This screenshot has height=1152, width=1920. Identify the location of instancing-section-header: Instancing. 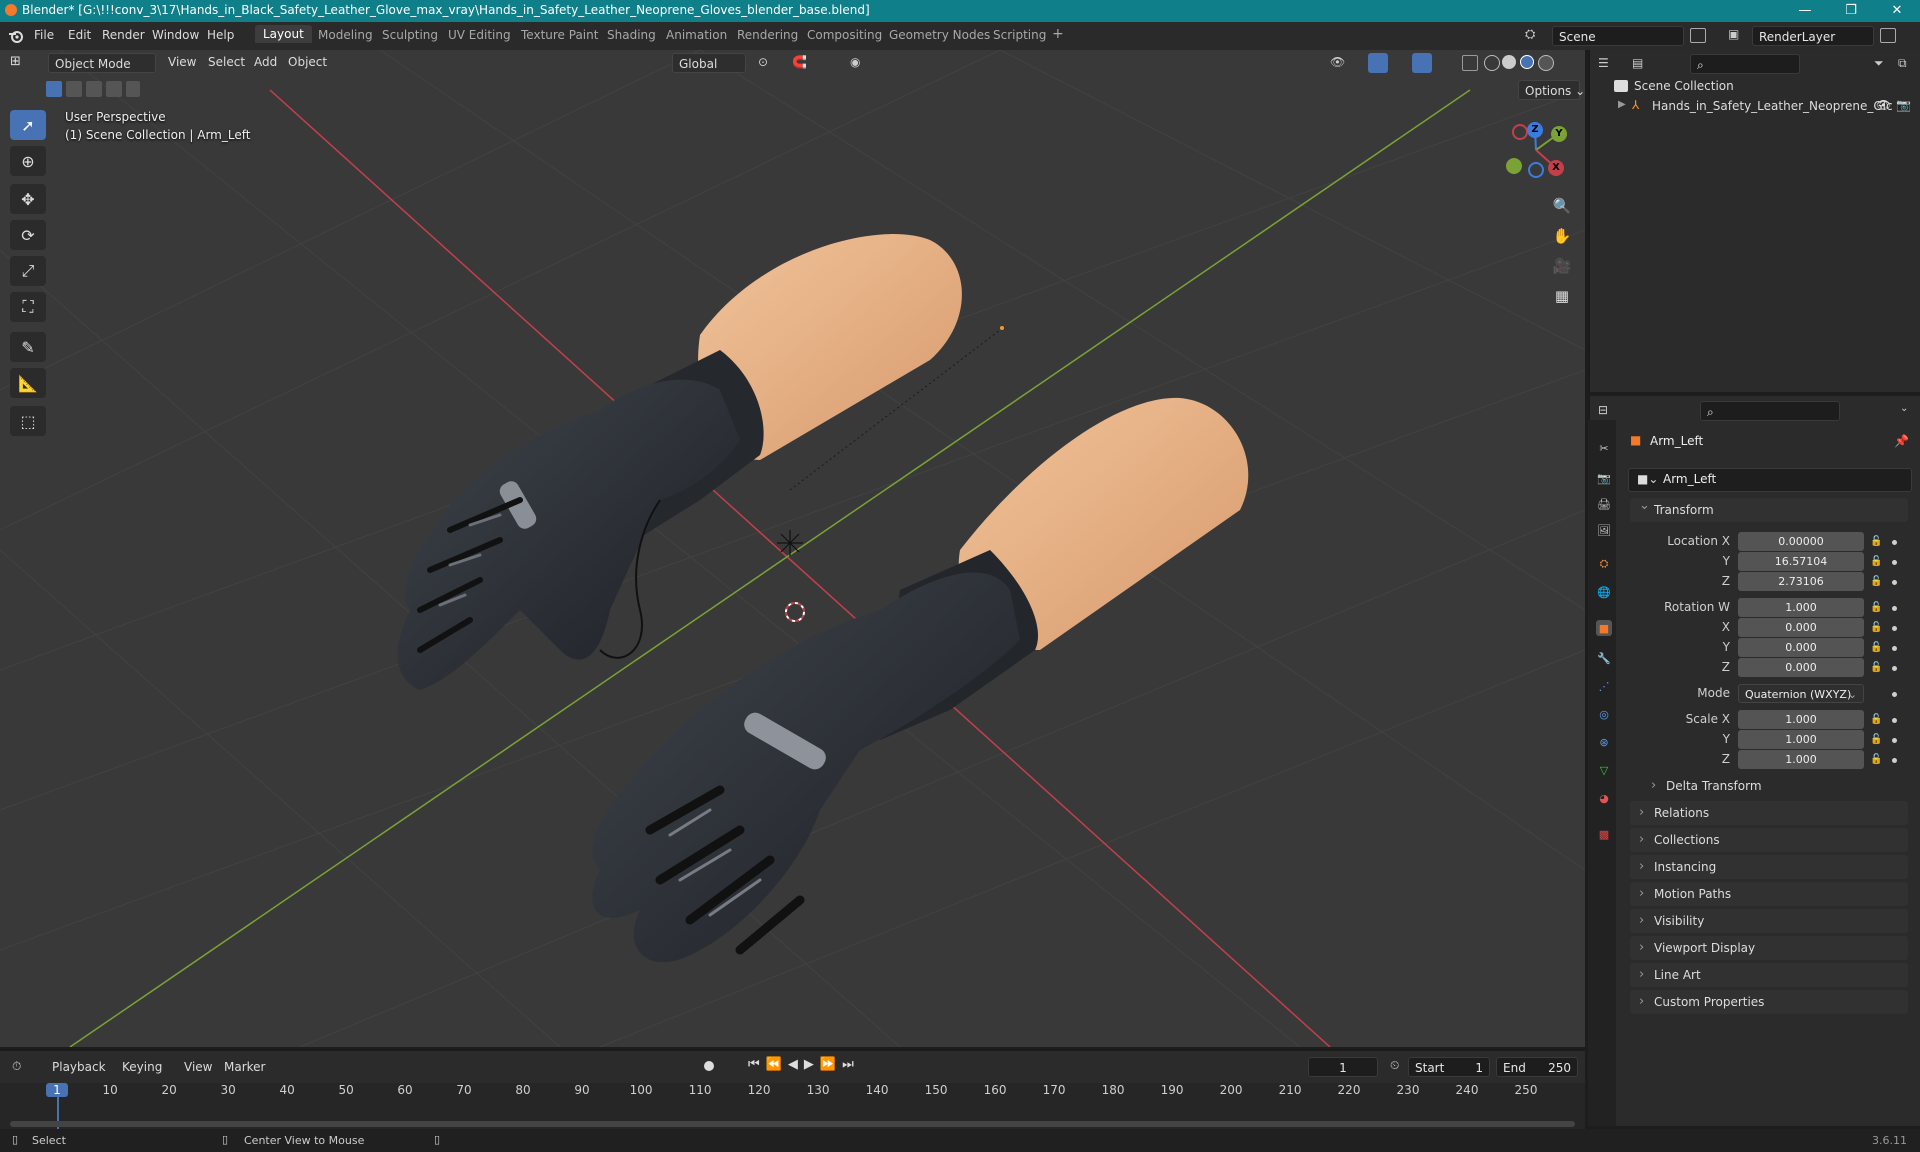
(1769, 867).